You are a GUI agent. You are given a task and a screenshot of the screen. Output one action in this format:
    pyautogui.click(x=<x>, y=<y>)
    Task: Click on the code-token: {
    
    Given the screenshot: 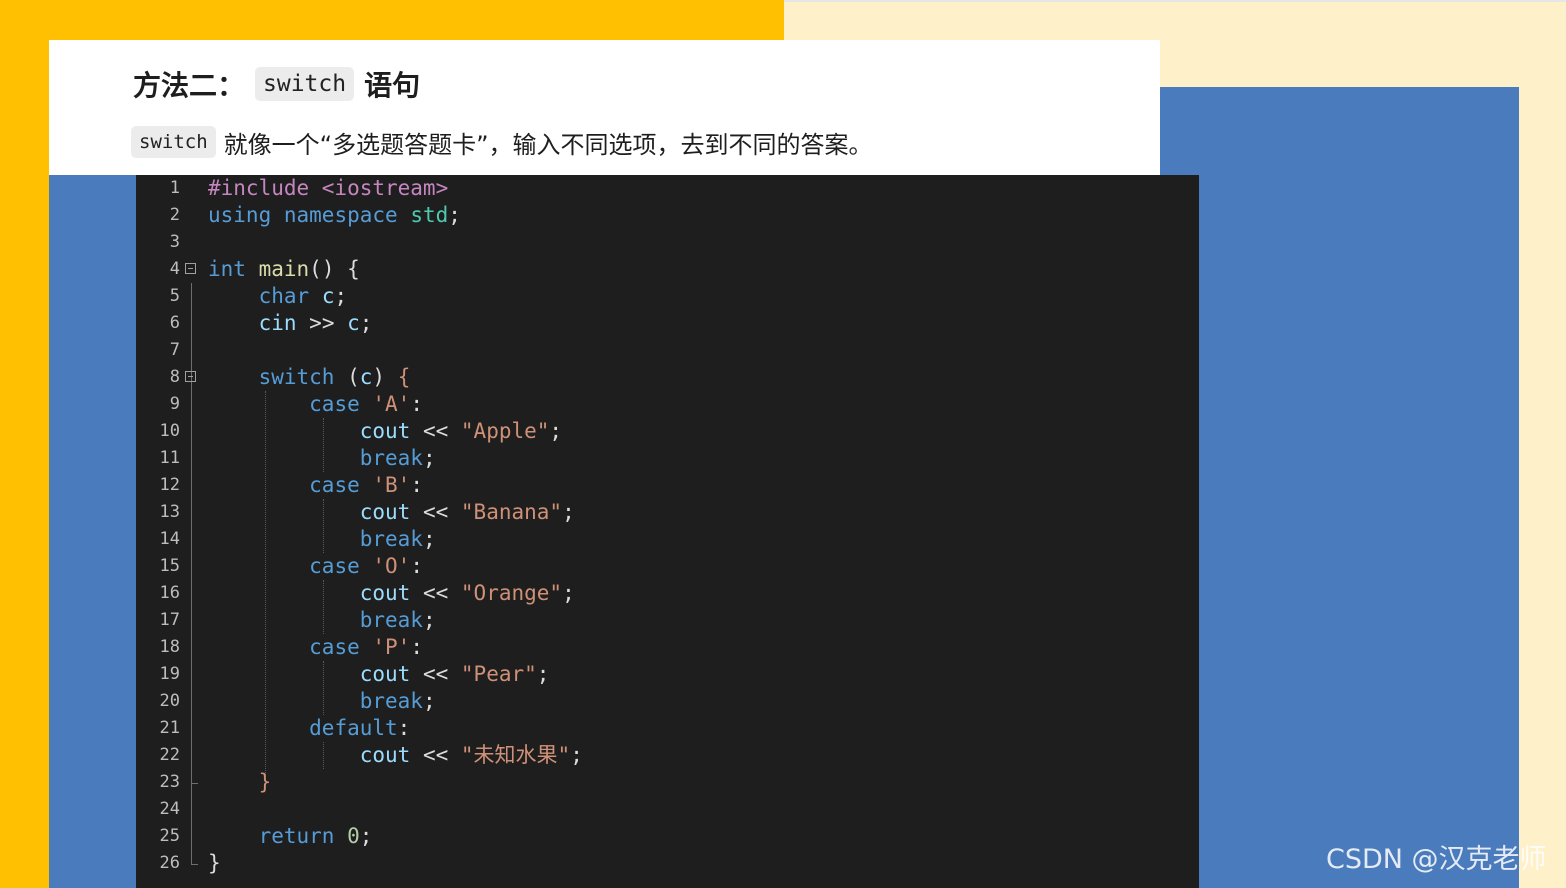 What is the action you would take?
    pyautogui.click(x=404, y=377)
    